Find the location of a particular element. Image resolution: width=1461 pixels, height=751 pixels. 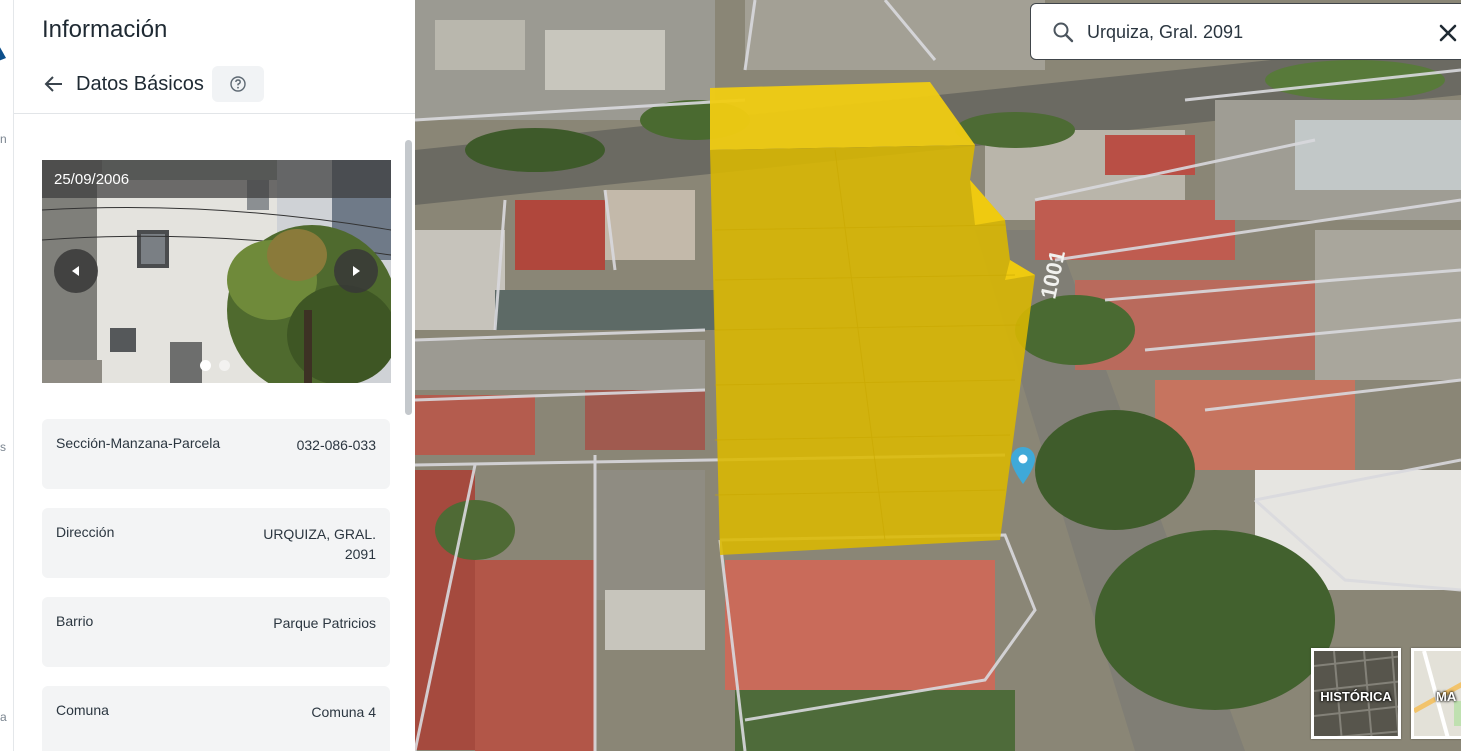

detail-key: Dirección is located at coordinates (85, 532).